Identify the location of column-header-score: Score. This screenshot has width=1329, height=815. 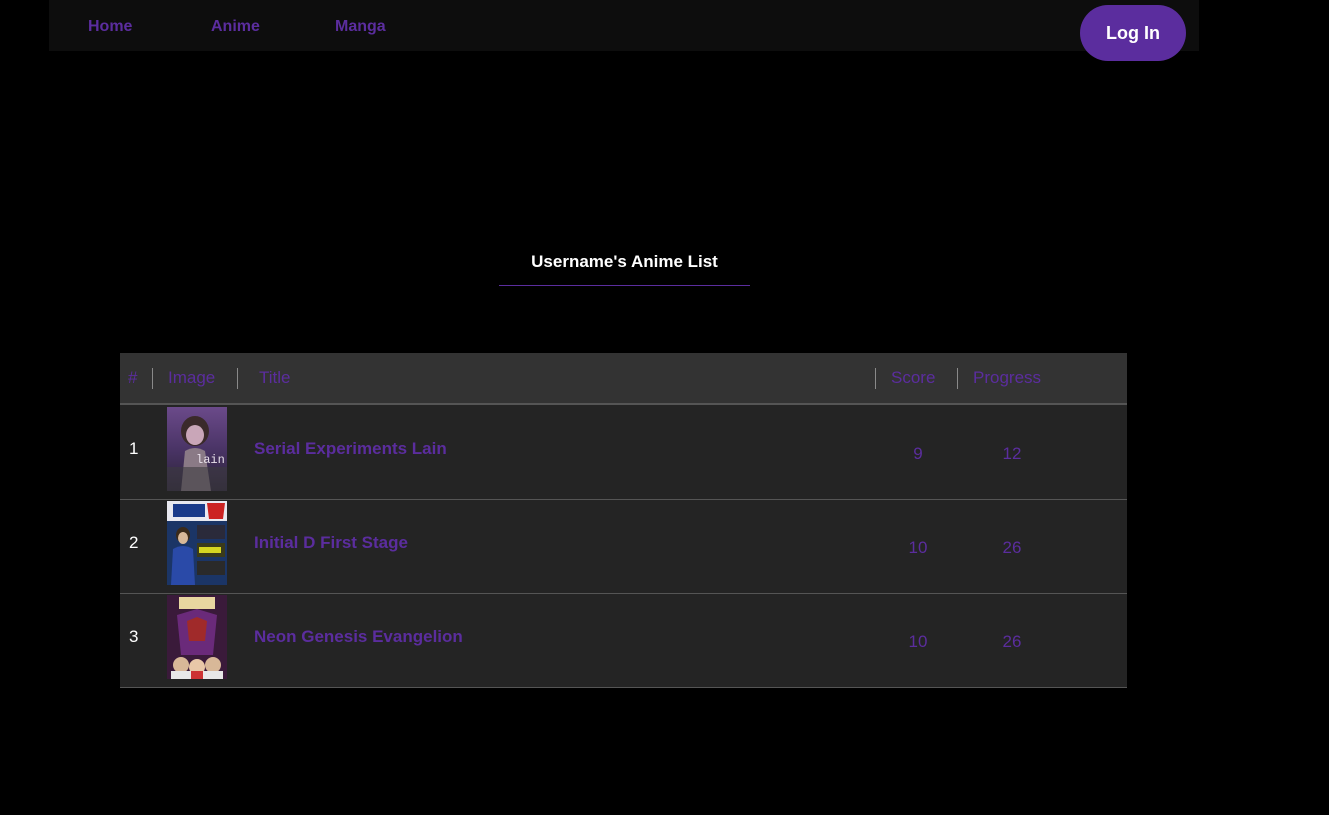
(913, 378).